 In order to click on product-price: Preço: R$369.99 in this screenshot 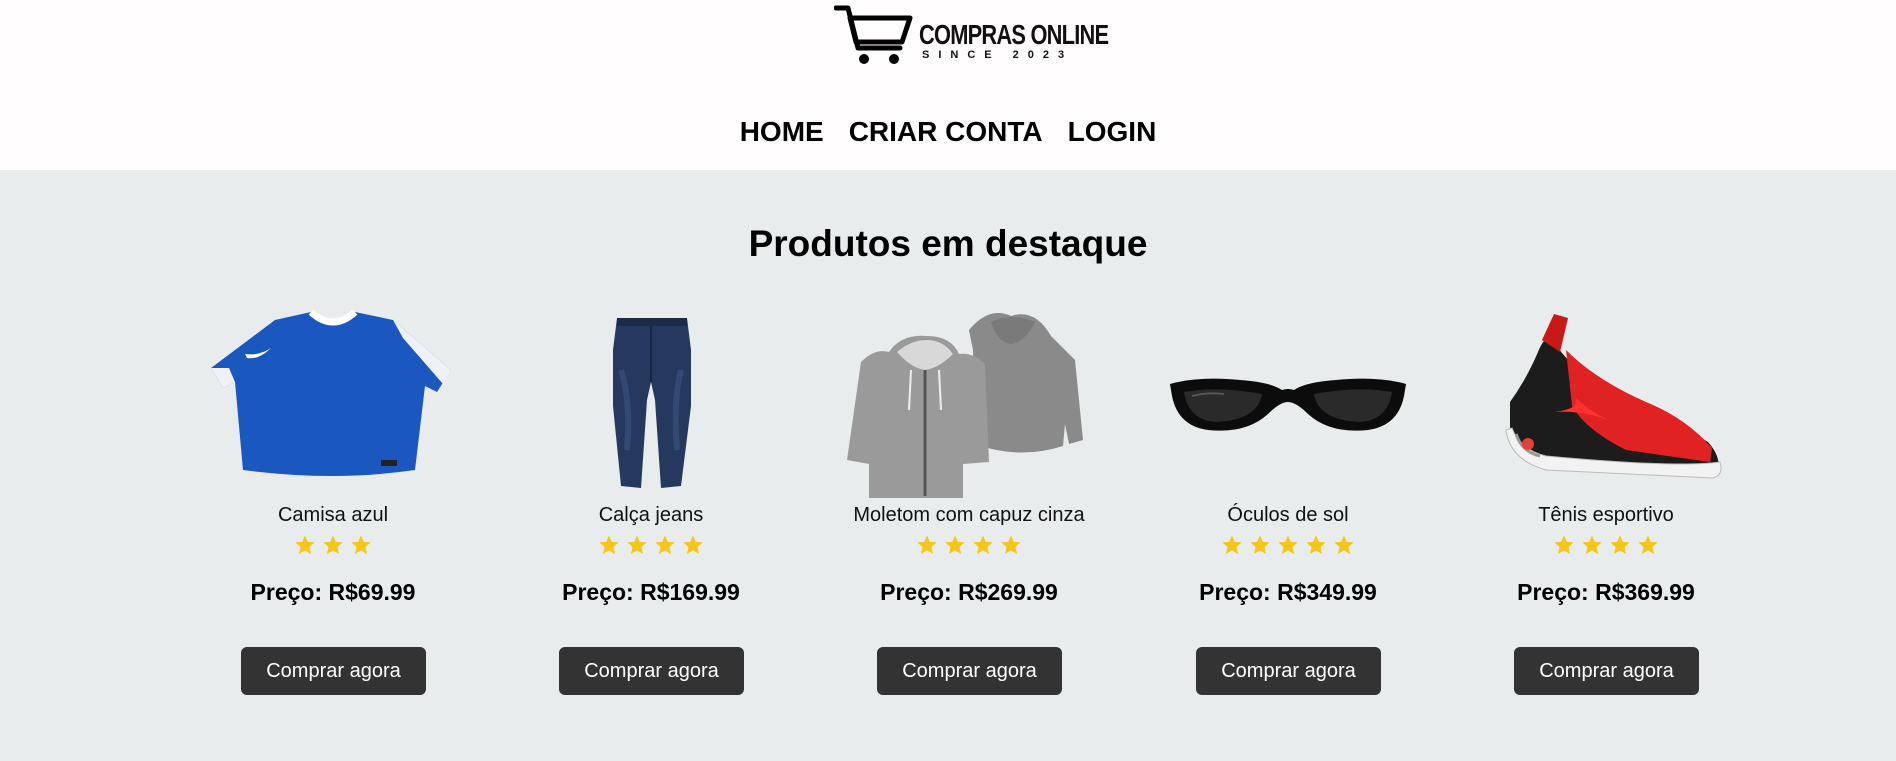, I will do `click(1606, 592)`.